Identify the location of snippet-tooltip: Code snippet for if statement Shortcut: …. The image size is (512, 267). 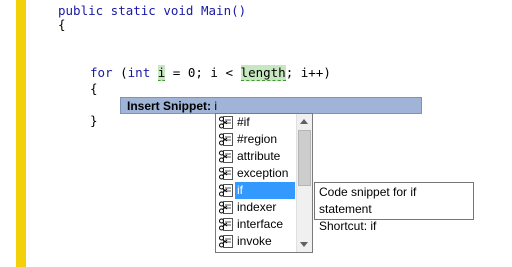
(394, 207).